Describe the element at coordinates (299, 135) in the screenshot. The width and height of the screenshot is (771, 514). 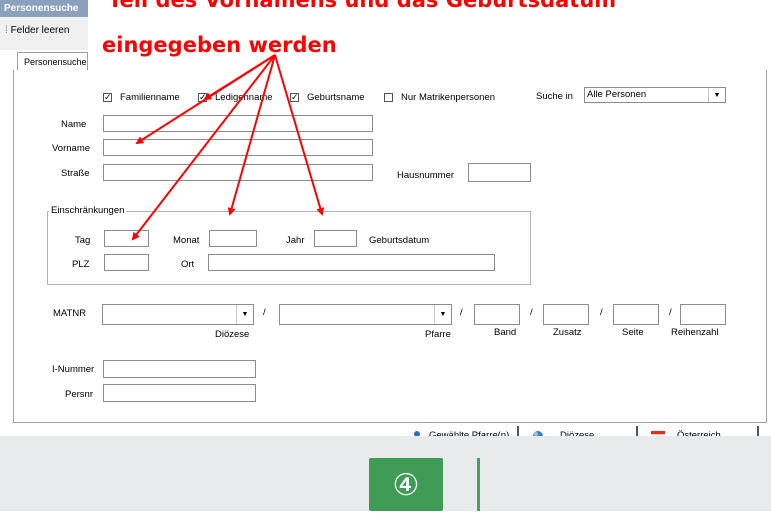
I see `arrow-to-jahr` at that location.